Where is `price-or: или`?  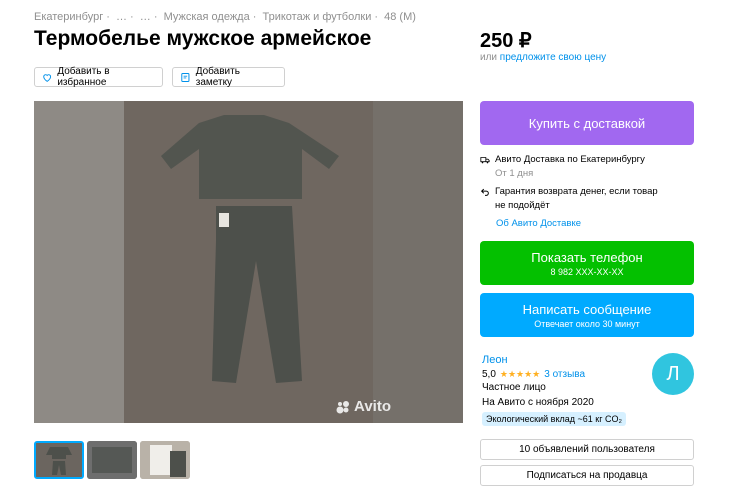 price-or: или is located at coordinates (489, 57).